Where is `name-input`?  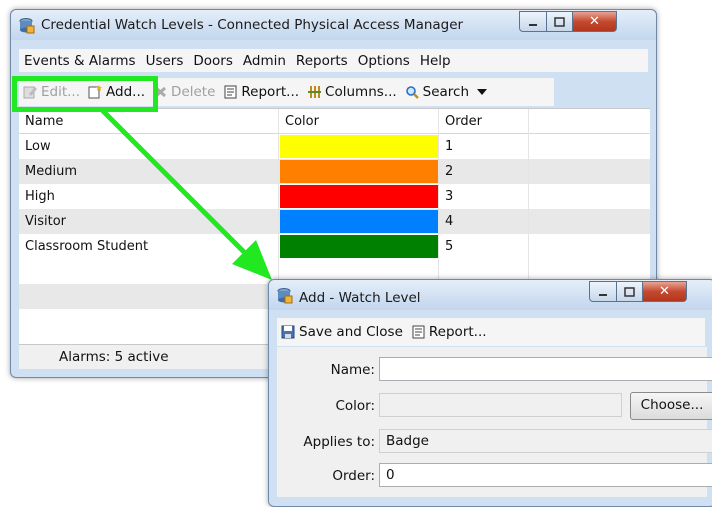
name-input is located at coordinates (545, 369).